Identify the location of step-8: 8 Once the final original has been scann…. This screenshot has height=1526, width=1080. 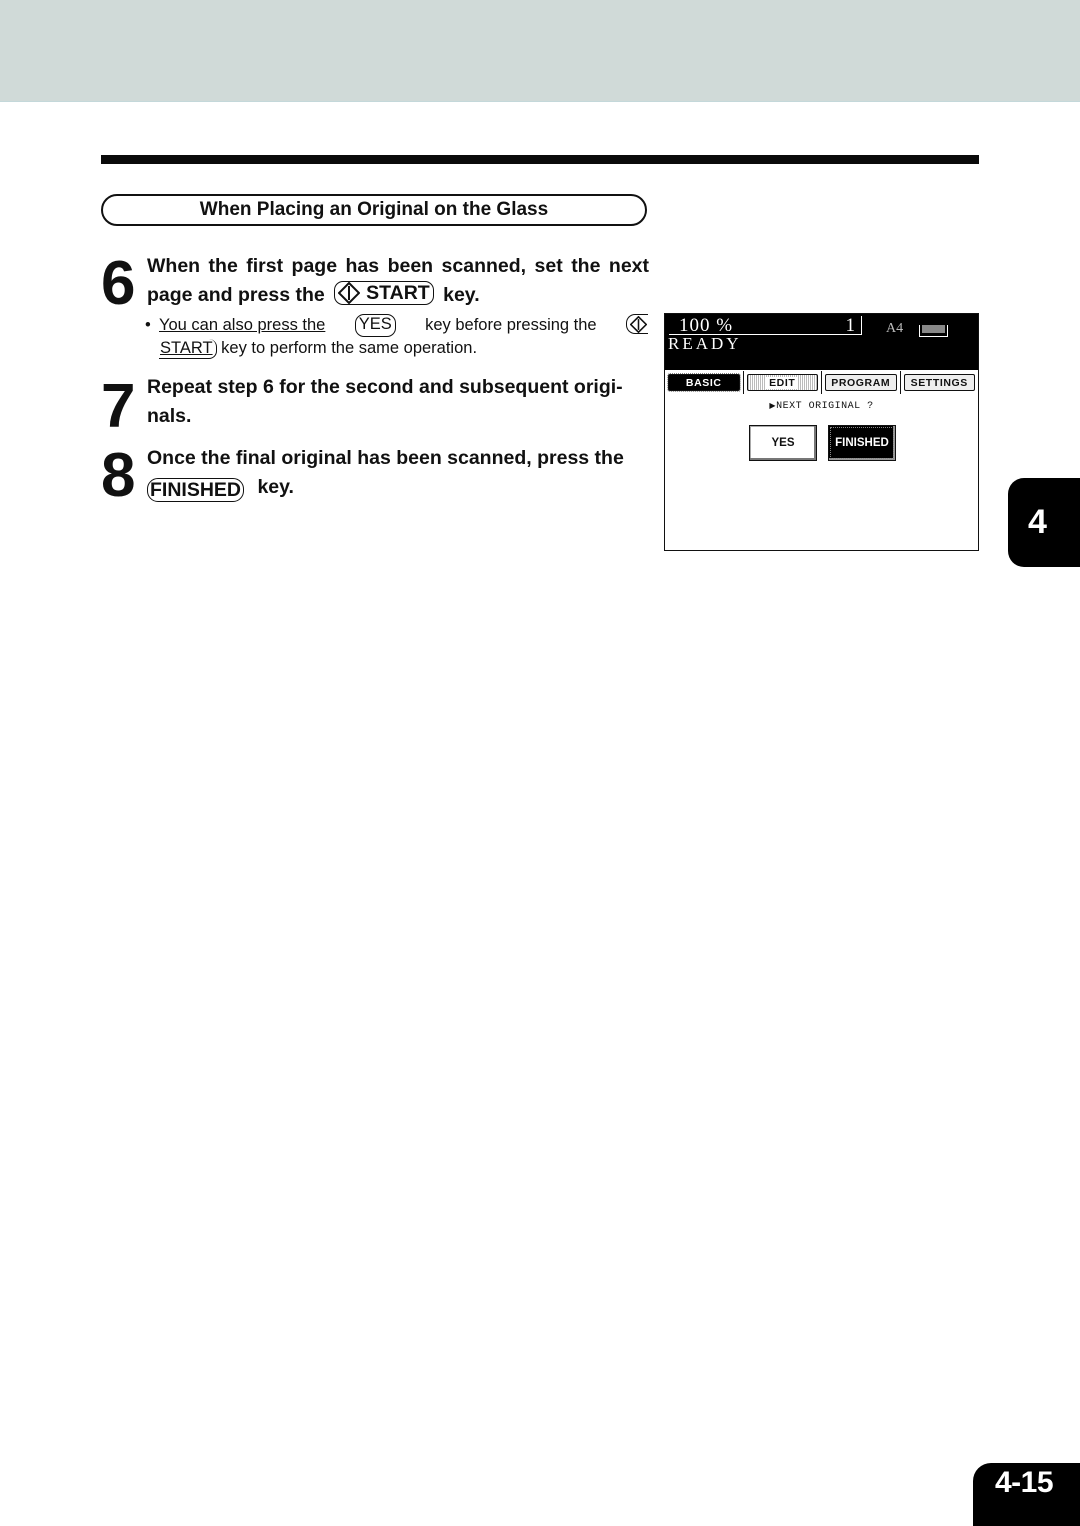
(375, 475).